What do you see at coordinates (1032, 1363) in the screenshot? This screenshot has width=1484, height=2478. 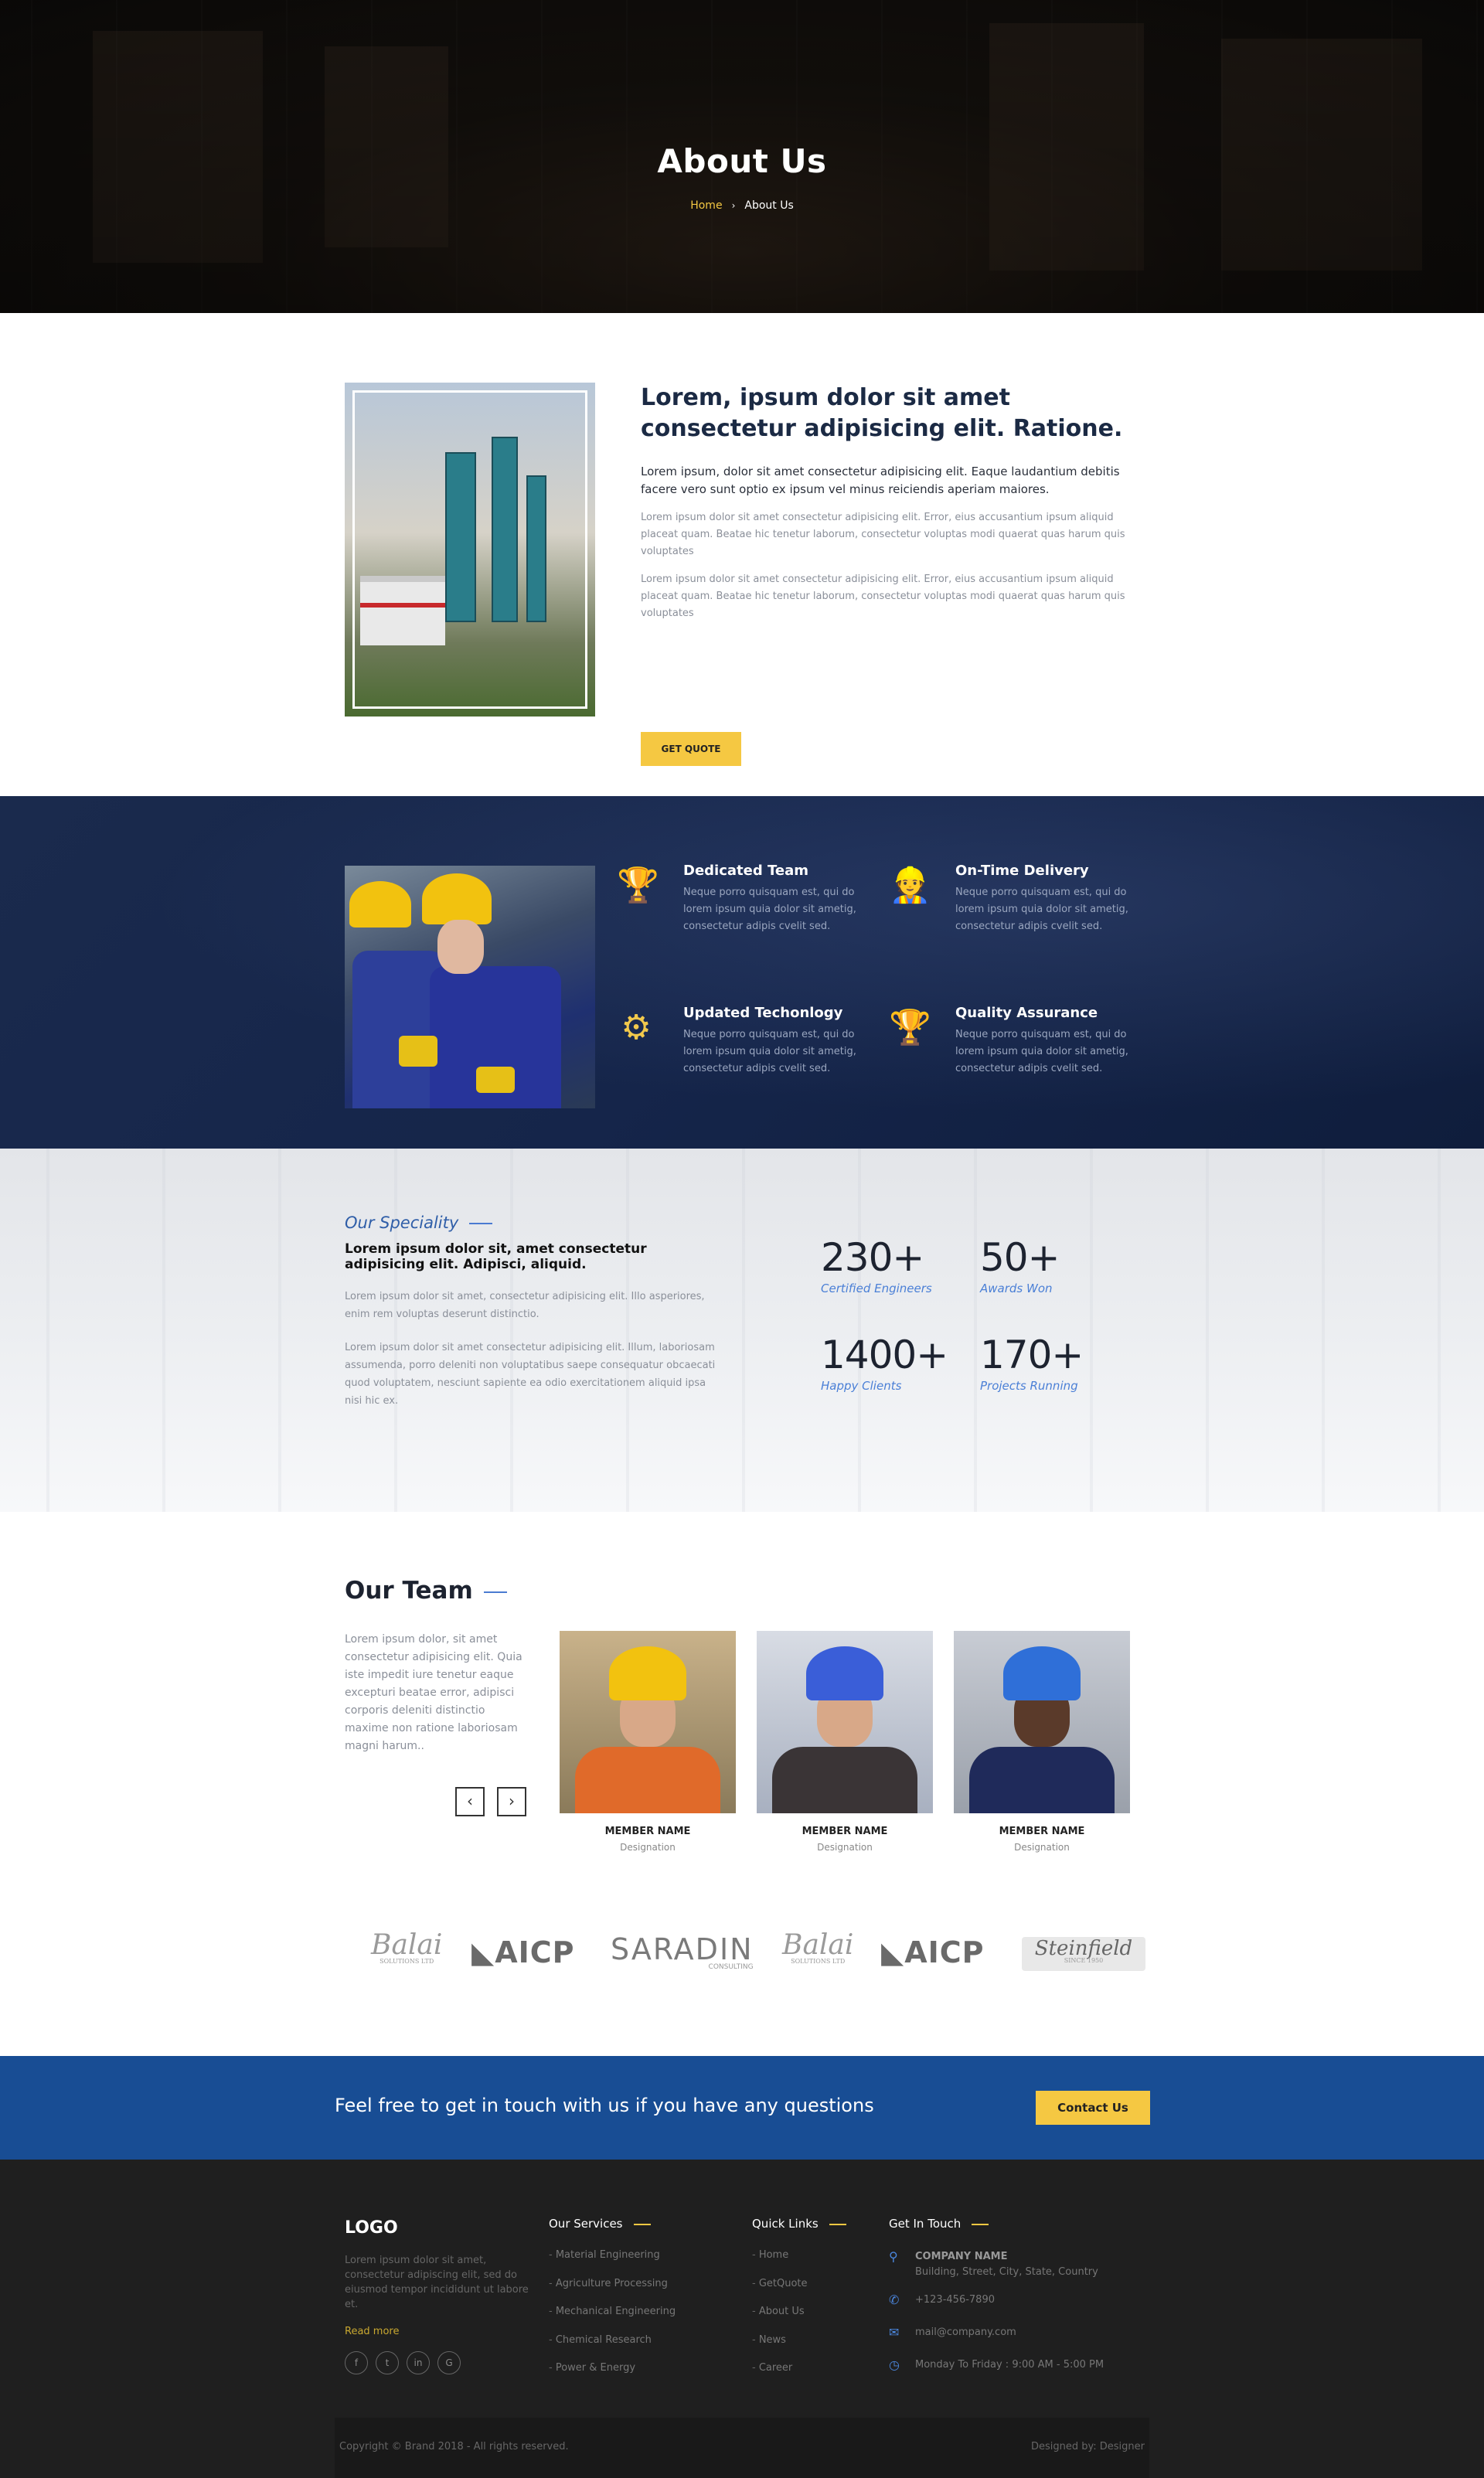 I see `stat-projects-running: 170+ Projects Running` at bounding box center [1032, 1363].